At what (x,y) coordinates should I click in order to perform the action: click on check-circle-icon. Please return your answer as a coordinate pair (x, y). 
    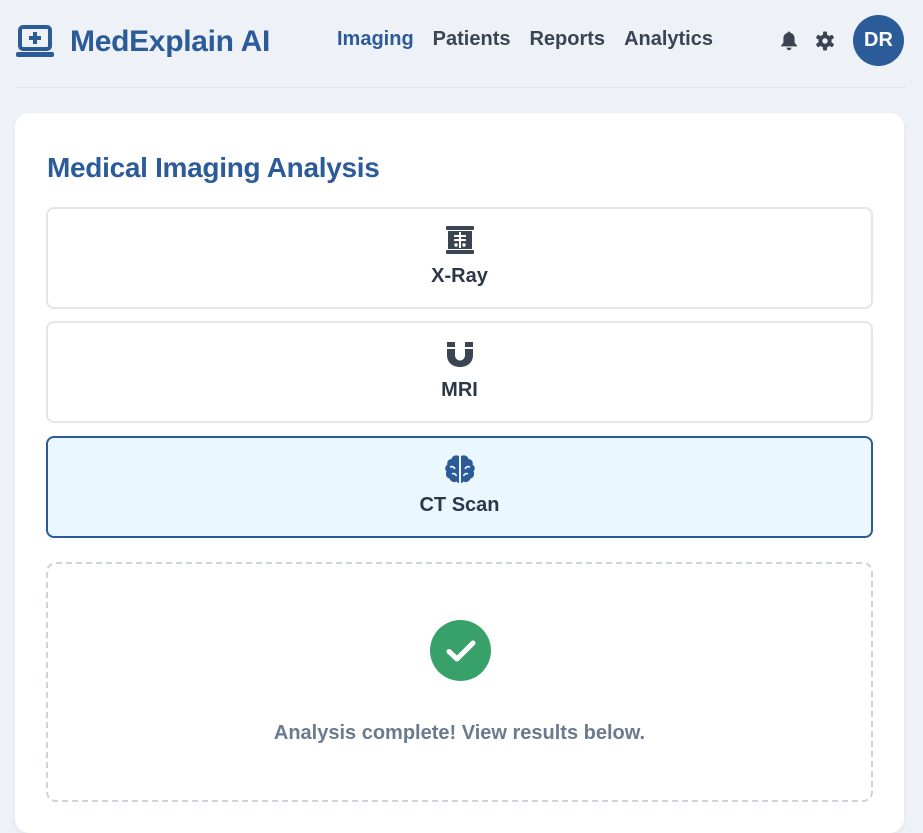
    Looking at the image, I should click on (460, 650).